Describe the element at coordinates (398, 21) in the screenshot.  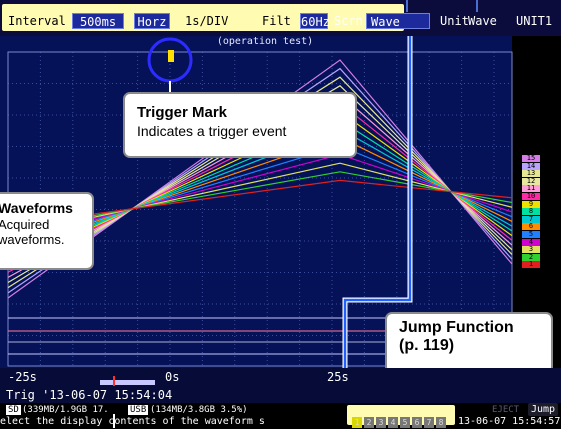
I see `scrn-value: Wave` at that location.